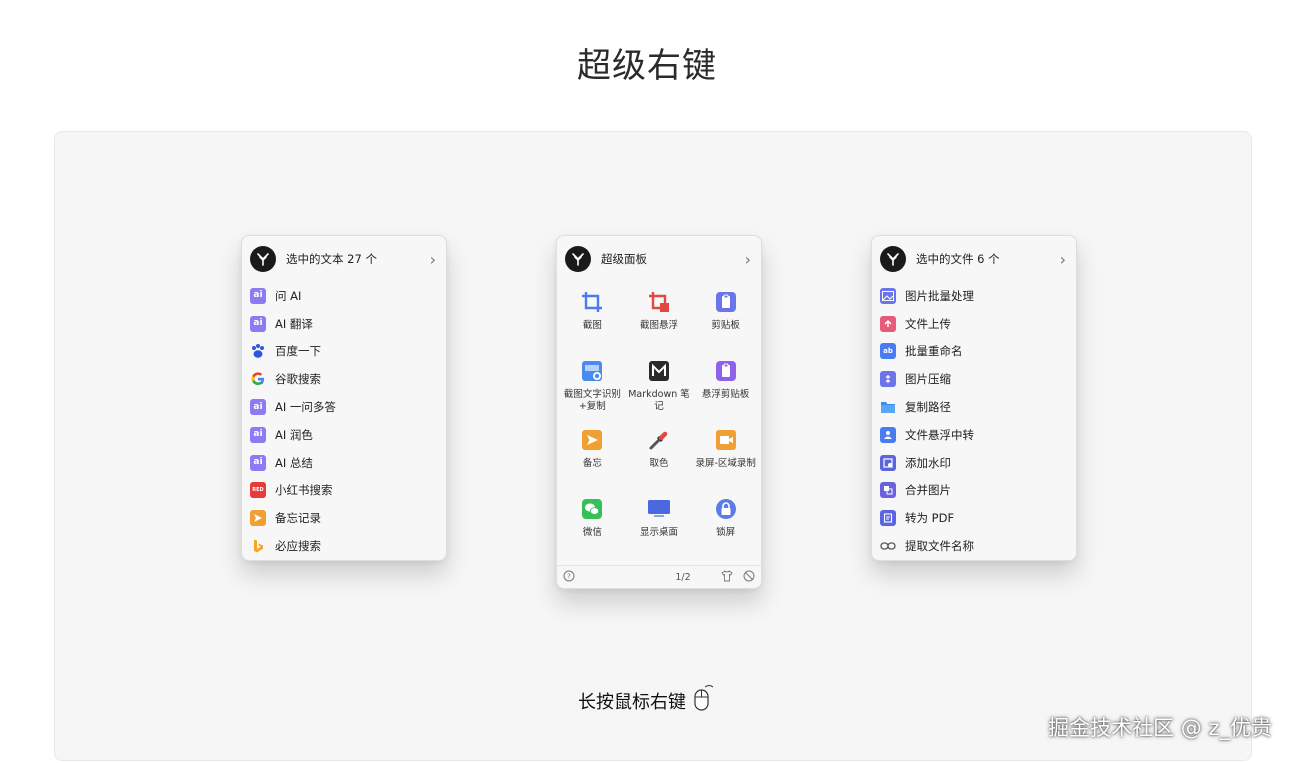 This screenshot has width=1294, height=763. Describe the element at coordinates (888, 434) in the screenshot. I see `transfer-icon` at that location.